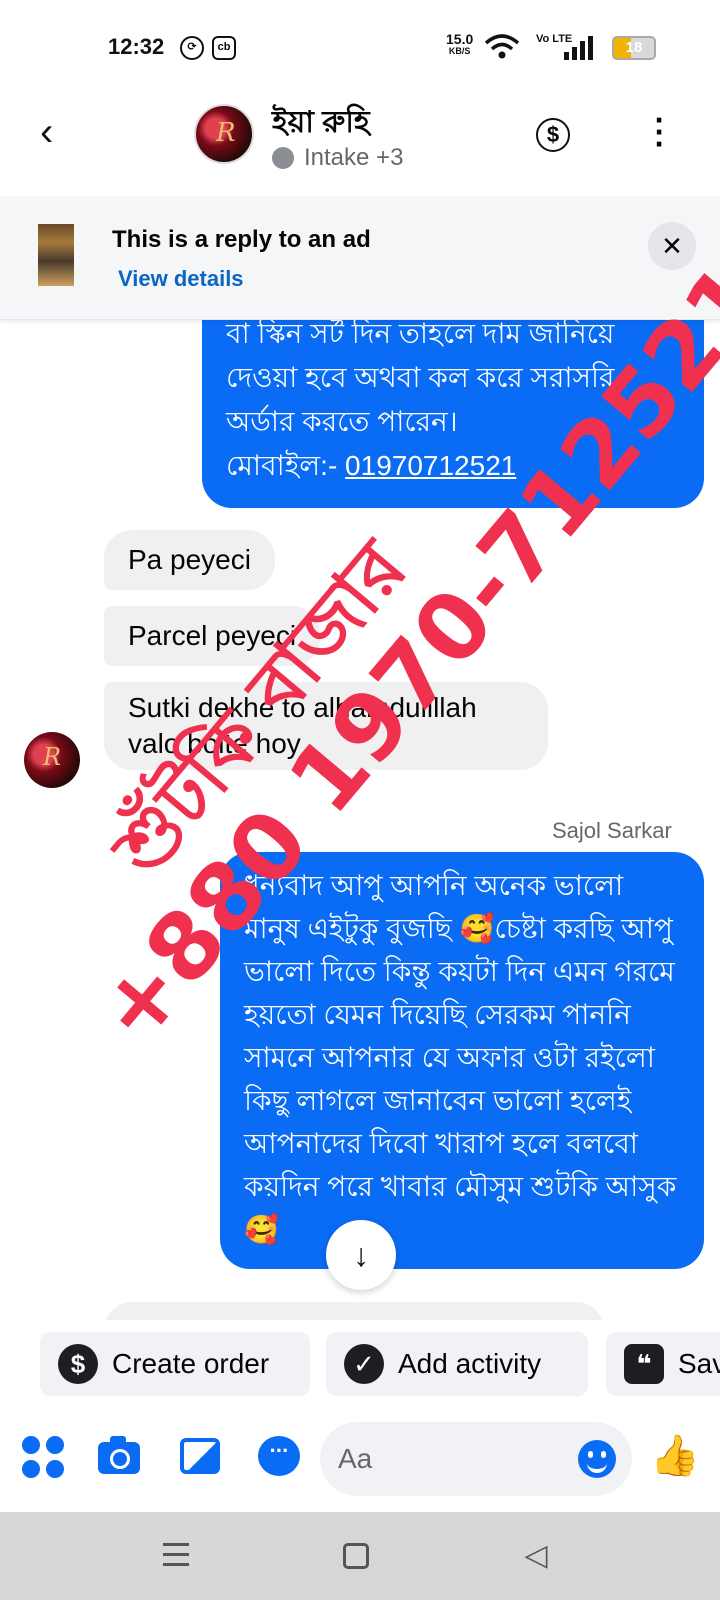  Describe the element at coordinates (286, 465) in the screenshot. I see `phone-label: মোবাইল:-` at that location.